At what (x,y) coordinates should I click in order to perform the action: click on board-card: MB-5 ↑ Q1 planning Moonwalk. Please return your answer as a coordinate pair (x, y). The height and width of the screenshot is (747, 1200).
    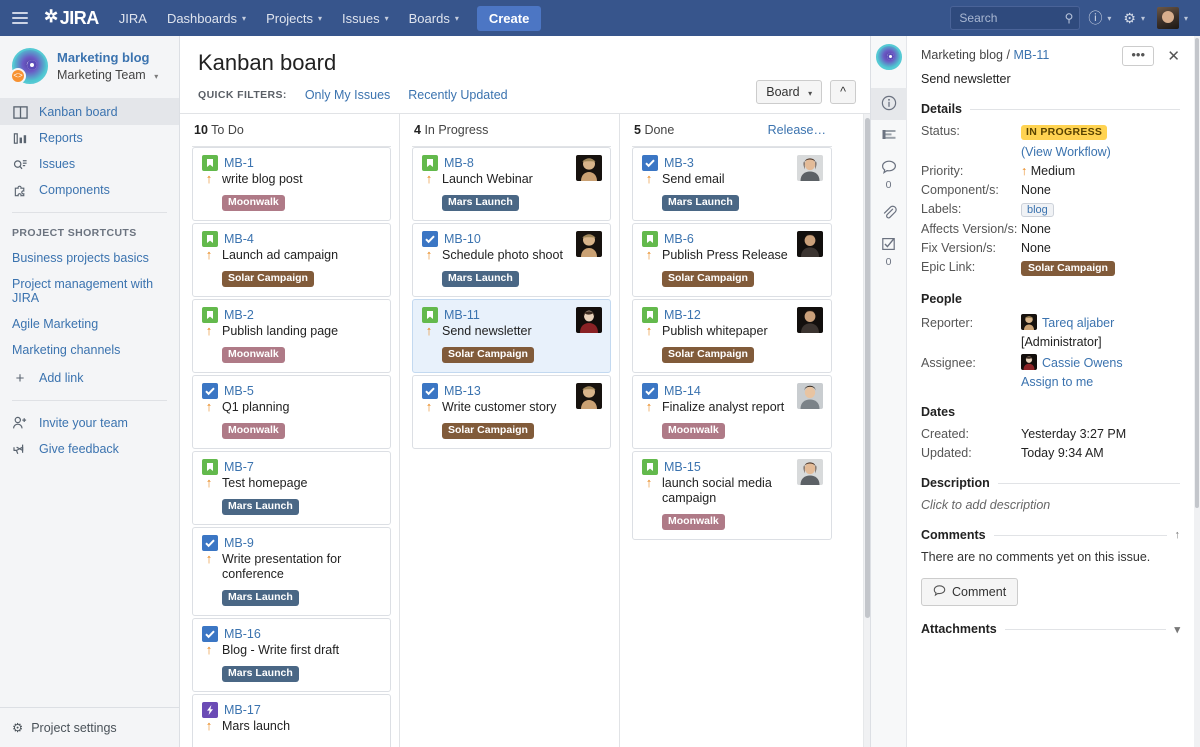
    Looking at the image, I should click on (291, 412).